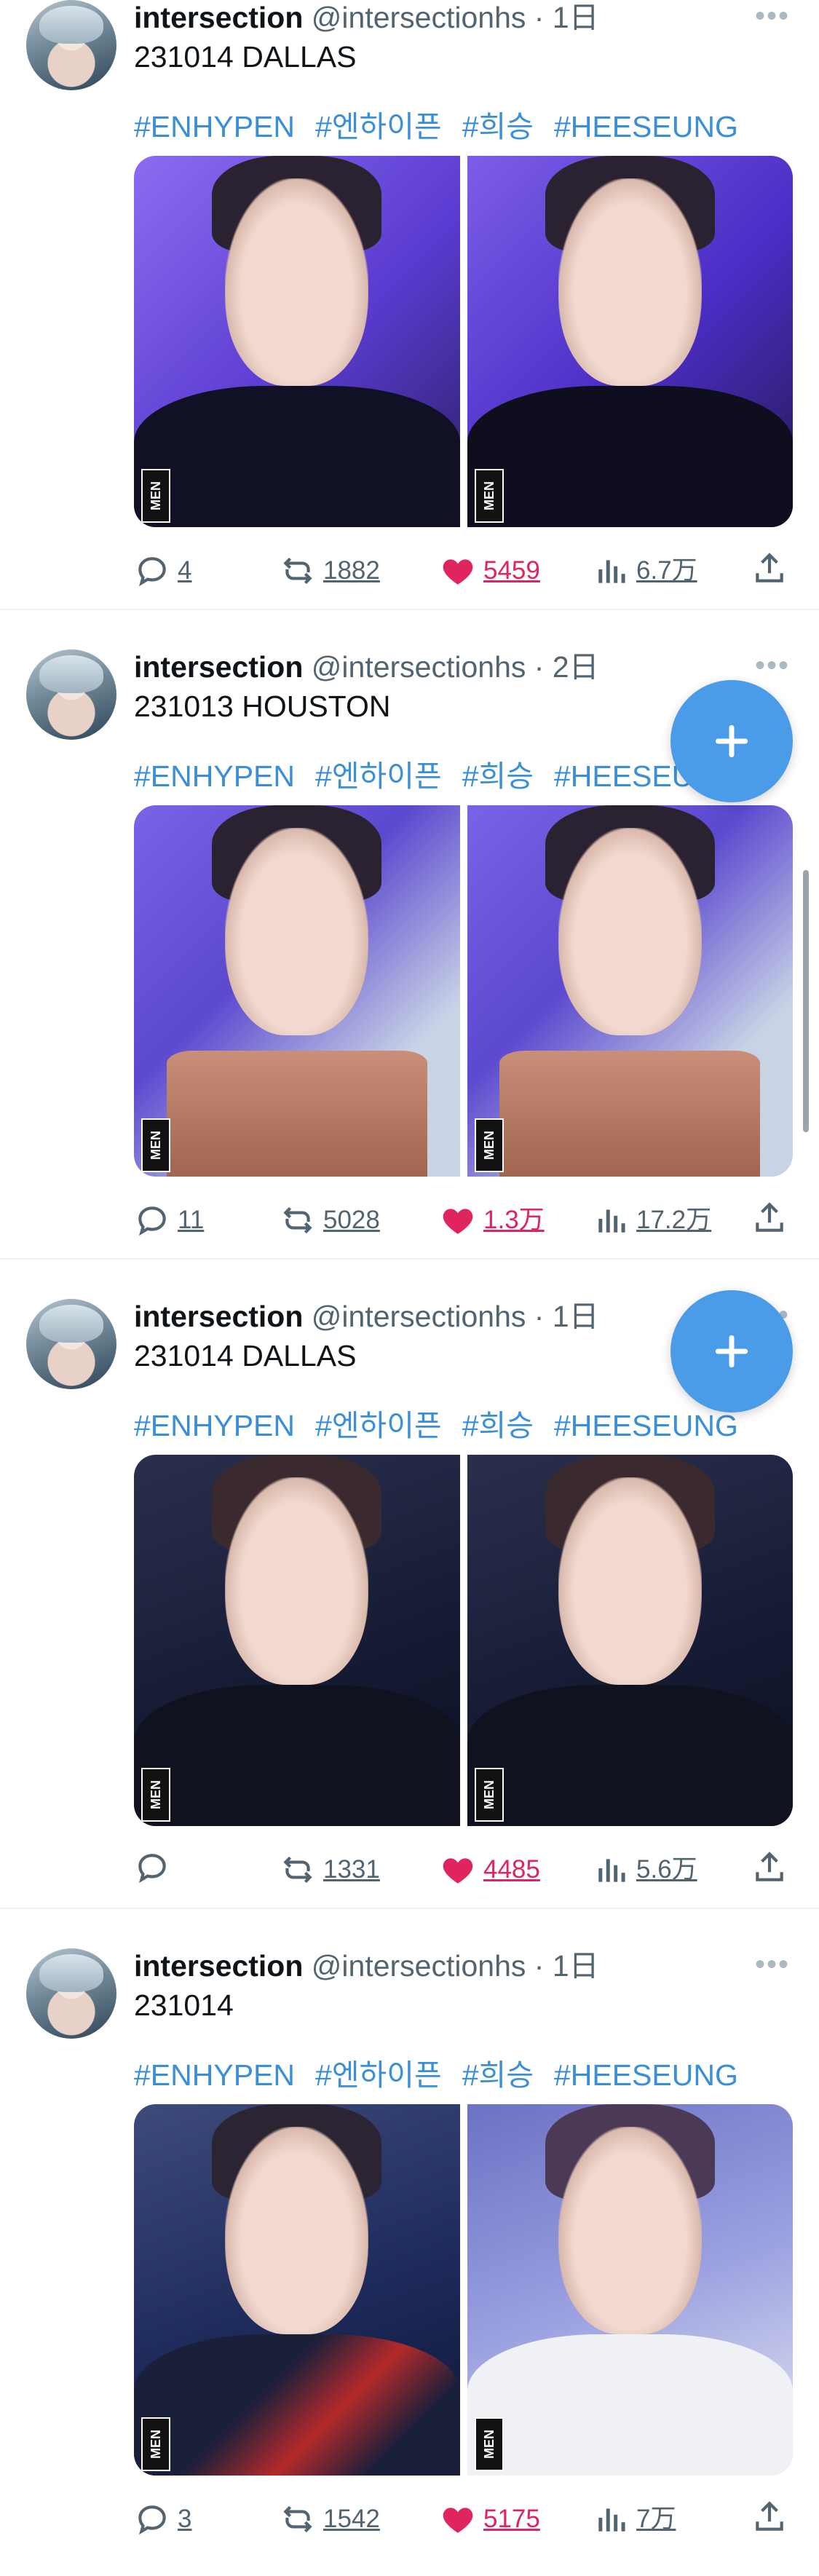 This screenshot has height=2576, width=819. I want to click on tweet-actions: 11 5028 1.3万 17.2万, so click(464, 1221).